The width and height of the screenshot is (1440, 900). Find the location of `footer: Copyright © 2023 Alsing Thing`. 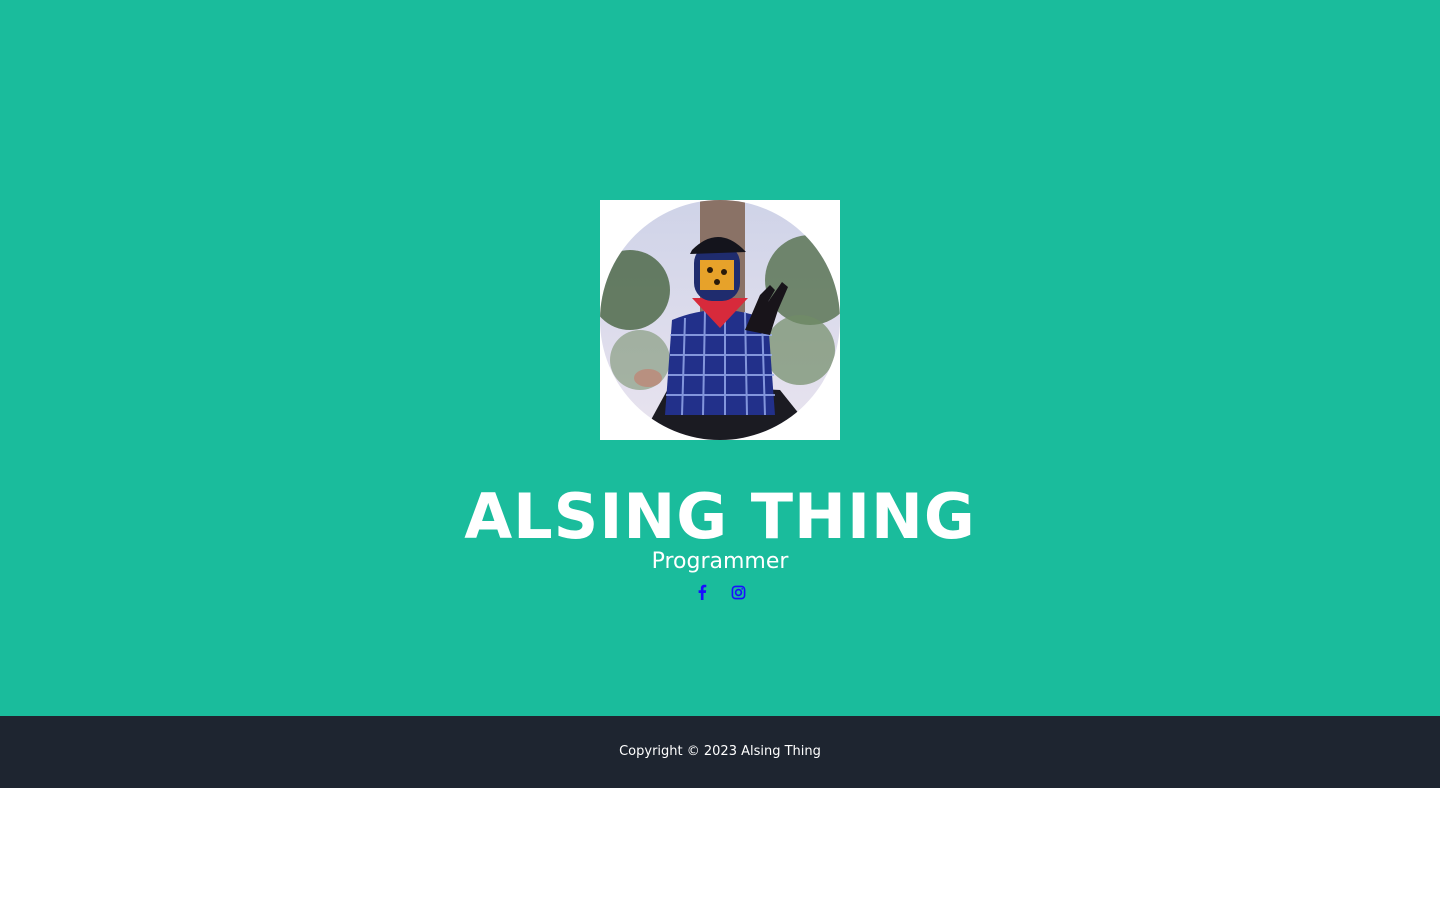

footer: Copyright © 2023 Alsing Thing is located at coordinates (720, 752).